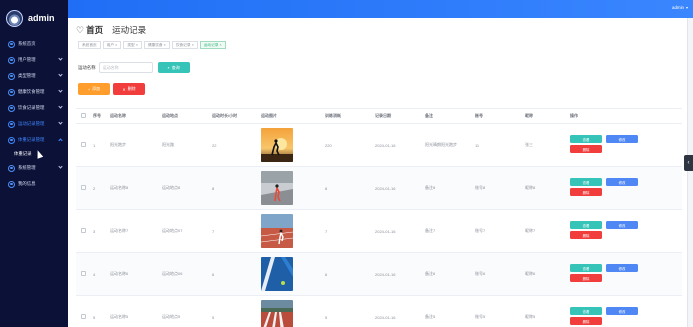  What do you see at coordinates (213, 274) in the screenshot?
I see `cell-duration: 6` at bounding box center [213, 274].